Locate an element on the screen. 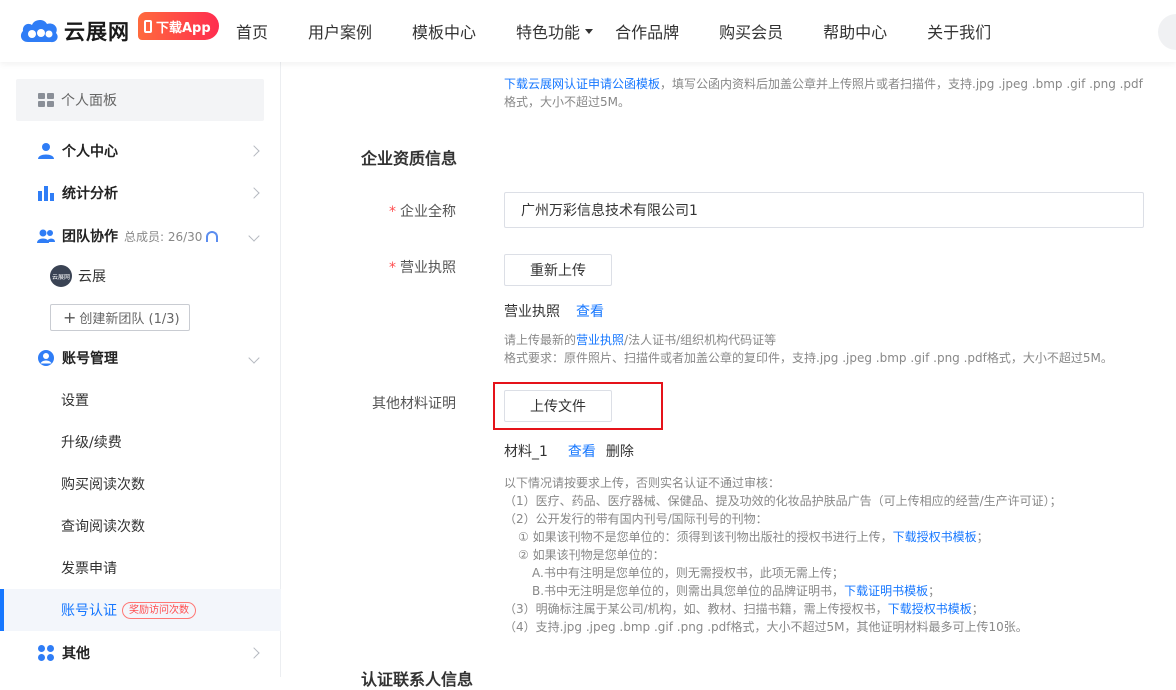  brand-logo: 云展网 is located at coordinates (74, 31).